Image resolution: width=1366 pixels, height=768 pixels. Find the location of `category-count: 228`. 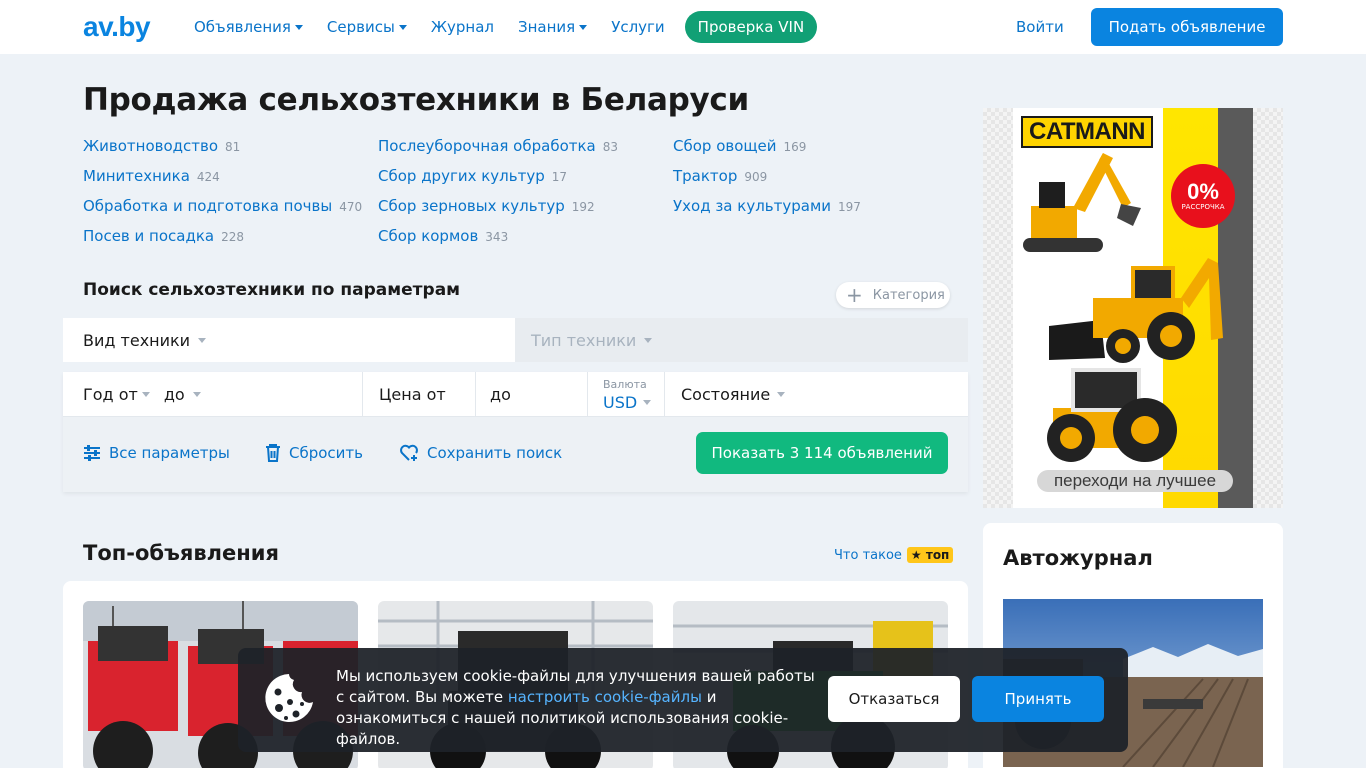

category-count: 228 is located at coordinates (233, 237).